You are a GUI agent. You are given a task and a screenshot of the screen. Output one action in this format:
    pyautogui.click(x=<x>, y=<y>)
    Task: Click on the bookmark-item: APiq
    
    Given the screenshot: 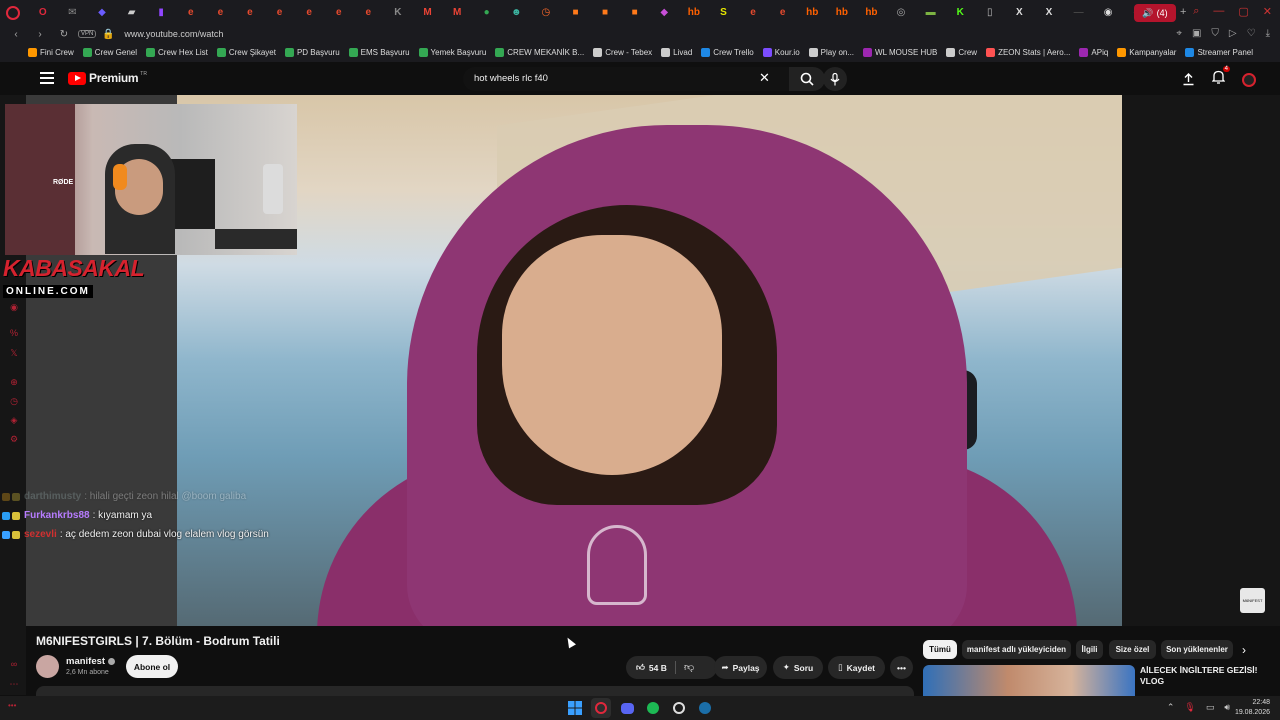 What is the action you would take?
    pyautogui.click(x=1093, y=52)
    